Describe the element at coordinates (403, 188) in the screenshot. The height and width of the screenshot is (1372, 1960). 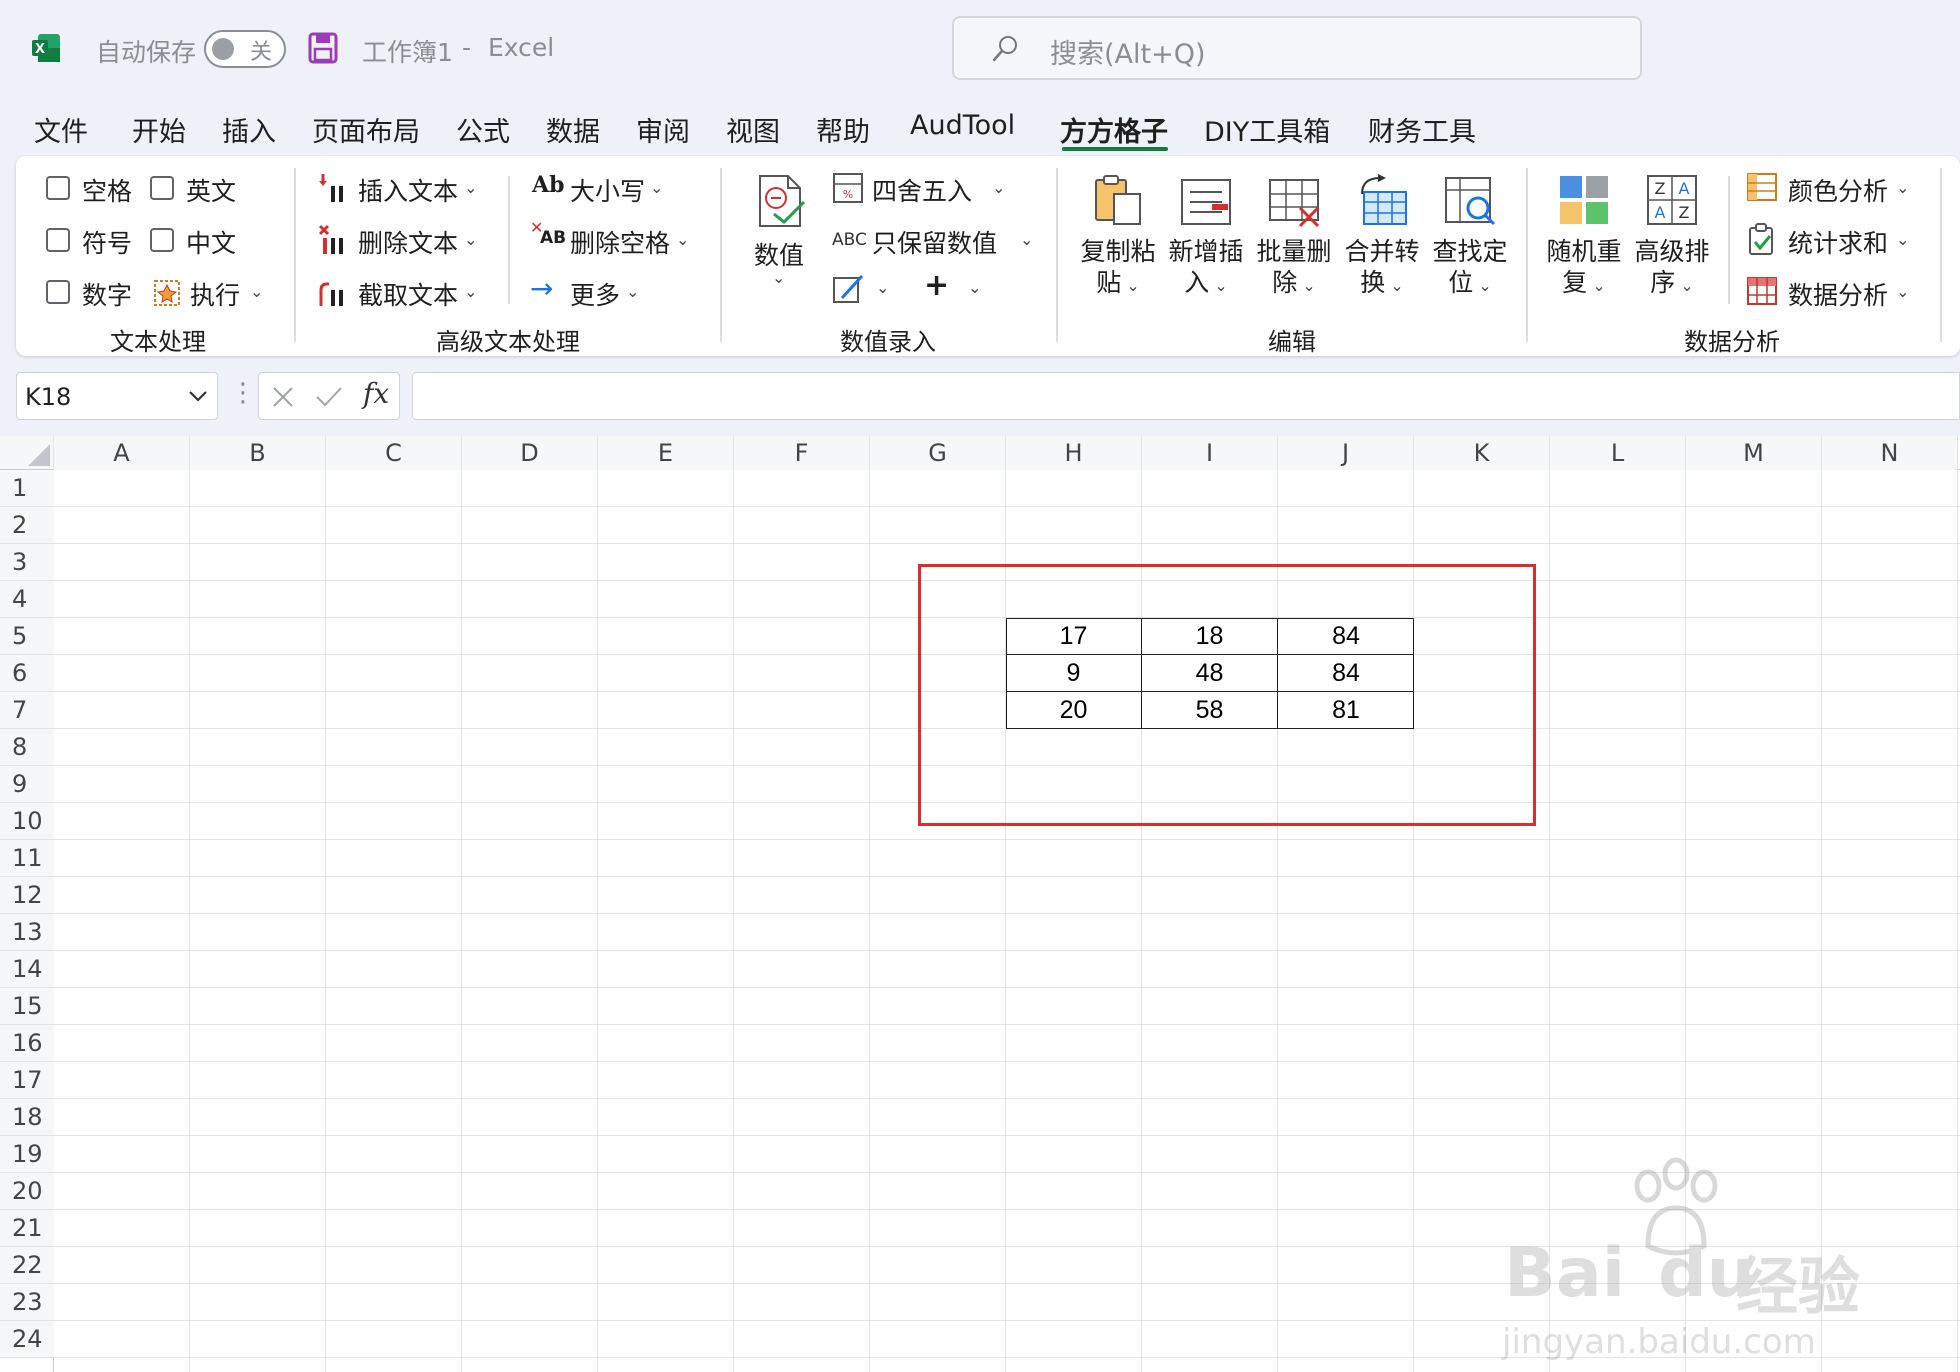
I see `insert-text-button: 插入文本 ⌄` at that location.